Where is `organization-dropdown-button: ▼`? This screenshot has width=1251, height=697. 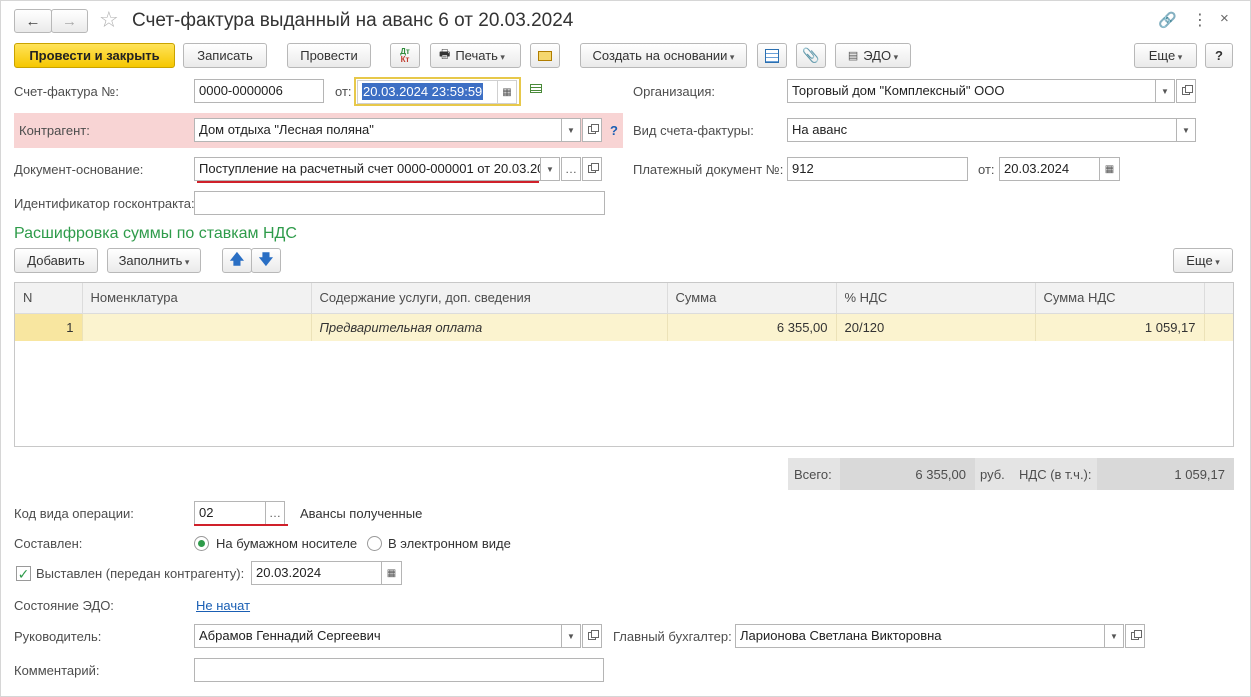
organization-dropdown-button: ▼ is located at coordinates (1165, 91).